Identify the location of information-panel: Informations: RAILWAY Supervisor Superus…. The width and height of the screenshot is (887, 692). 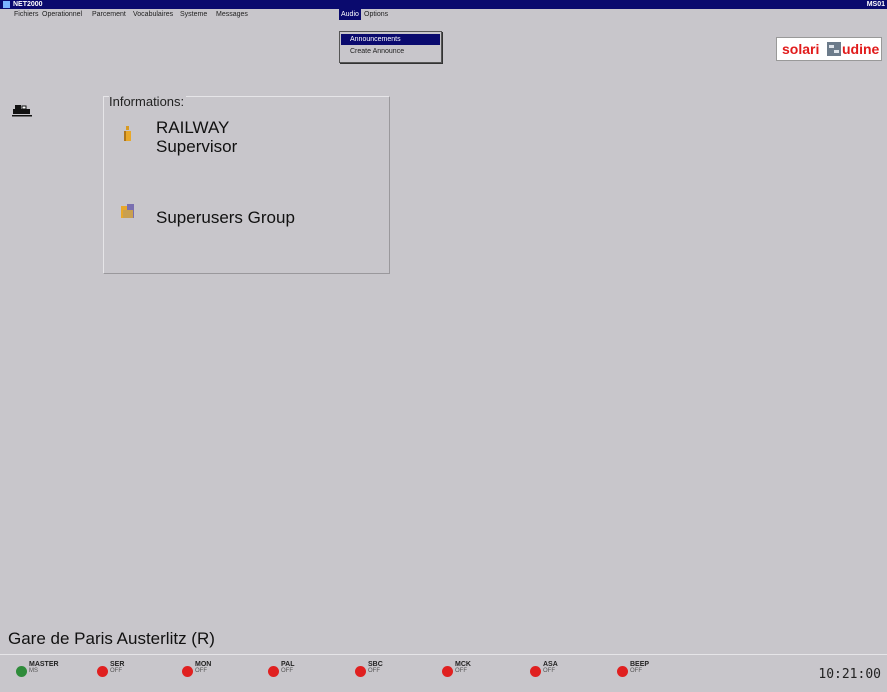
(246, 184).